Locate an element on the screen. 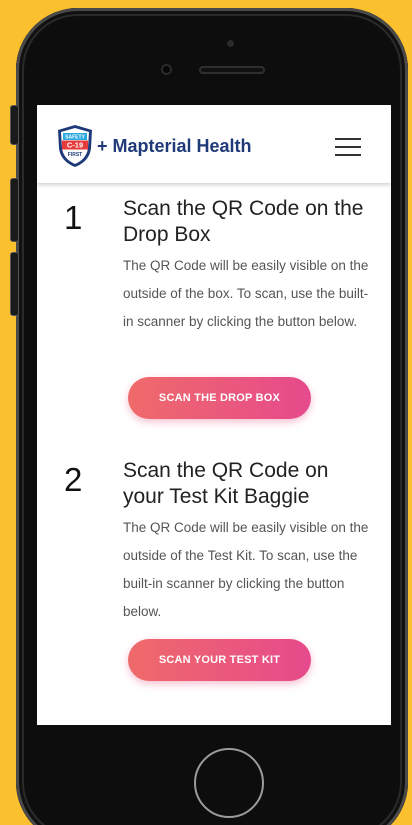 The image size is (412, 825). step-number: 2 is located at coordinates (73, 479).